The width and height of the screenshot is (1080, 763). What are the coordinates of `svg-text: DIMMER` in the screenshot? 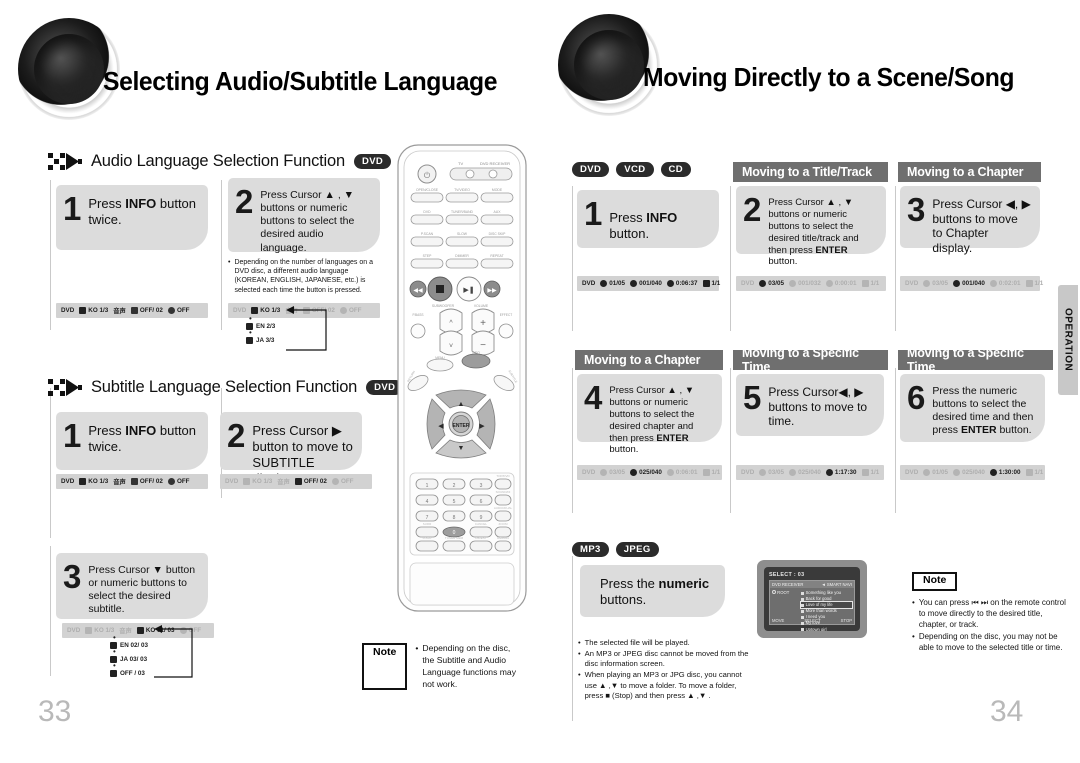 It's located at (462, 256).